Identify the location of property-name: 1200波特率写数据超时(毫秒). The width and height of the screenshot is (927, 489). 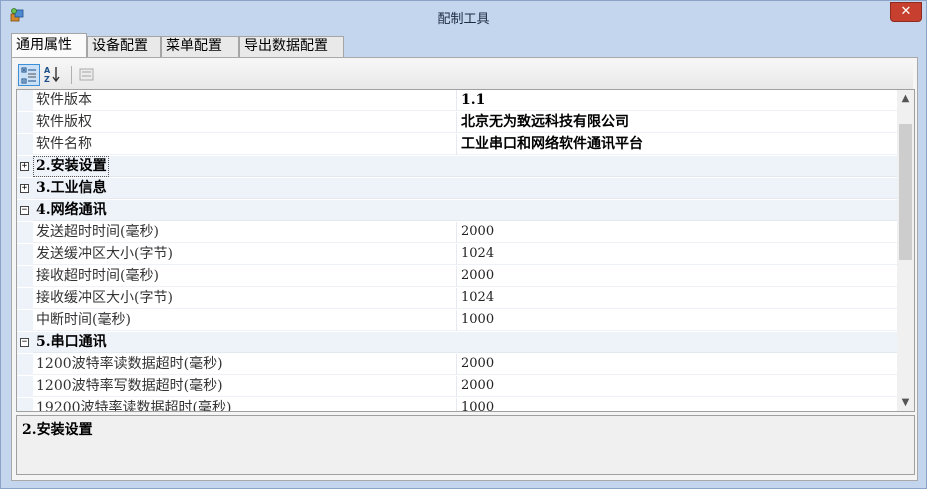
(245, 386).